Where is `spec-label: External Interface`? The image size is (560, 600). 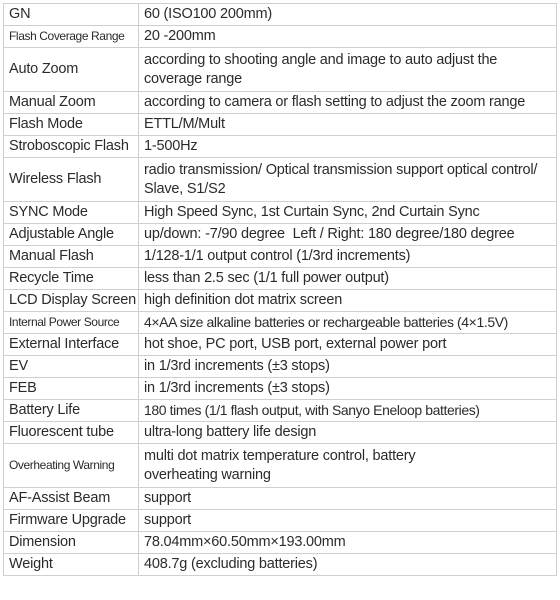 spec-label: External Interface is located at coordinates (71, 344).